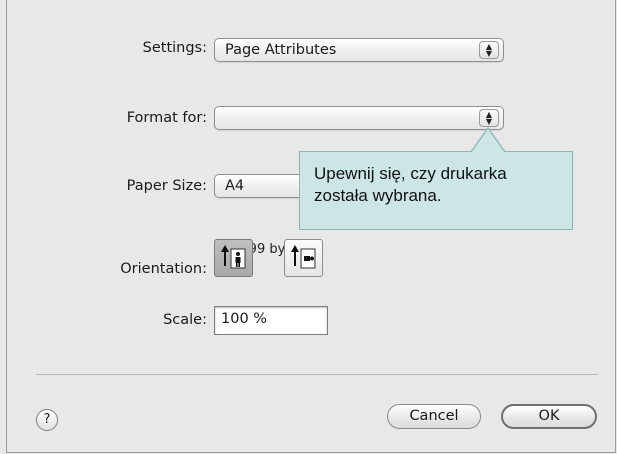 The height and width of the screenshot is (454, 617). I want to click on divider, so click(317, 374).